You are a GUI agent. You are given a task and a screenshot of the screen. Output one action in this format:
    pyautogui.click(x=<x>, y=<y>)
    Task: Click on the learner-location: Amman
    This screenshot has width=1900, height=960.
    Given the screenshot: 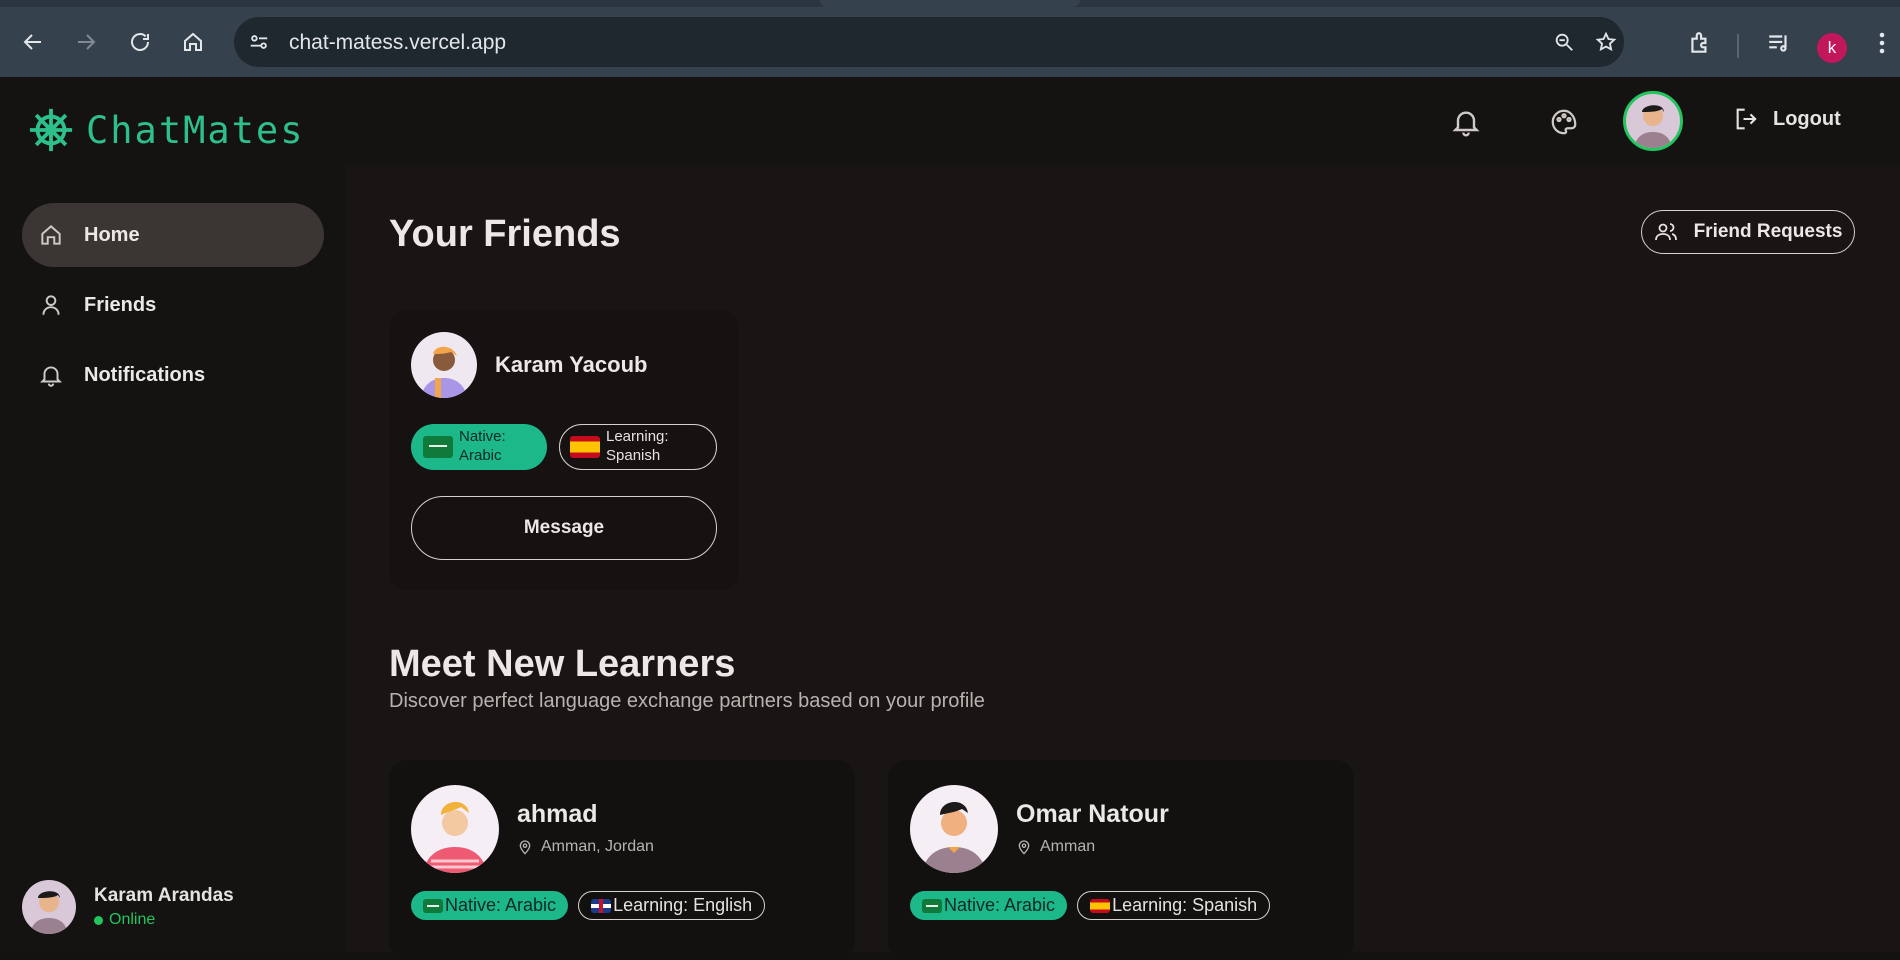 What is the action you would take?
    pyautogui.click(x=1055, y=847)
    